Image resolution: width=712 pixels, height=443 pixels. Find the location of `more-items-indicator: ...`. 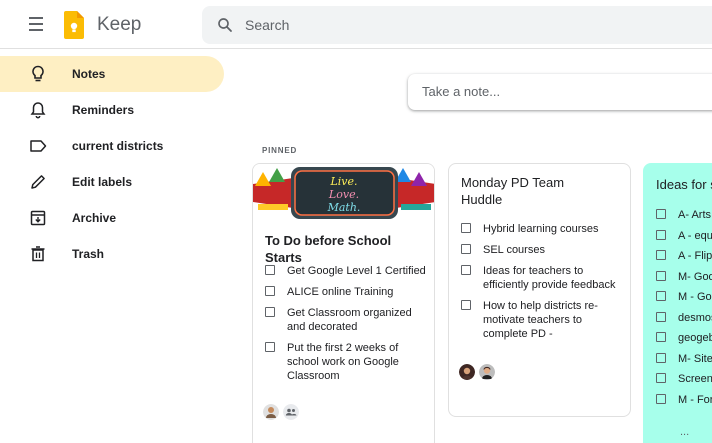

more-items-indicator: ... is located at coordinates (685, 432).